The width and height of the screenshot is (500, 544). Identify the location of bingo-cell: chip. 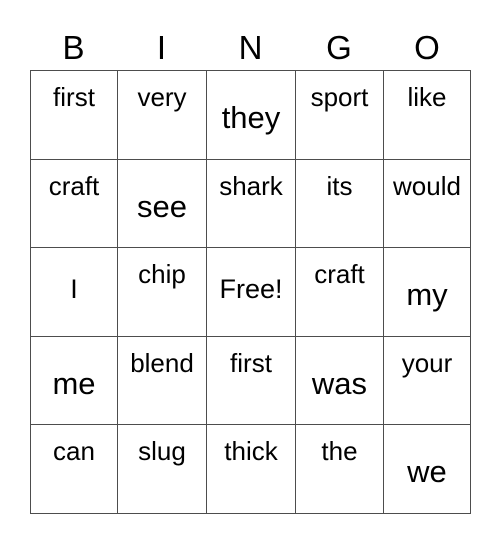
(162, 292).